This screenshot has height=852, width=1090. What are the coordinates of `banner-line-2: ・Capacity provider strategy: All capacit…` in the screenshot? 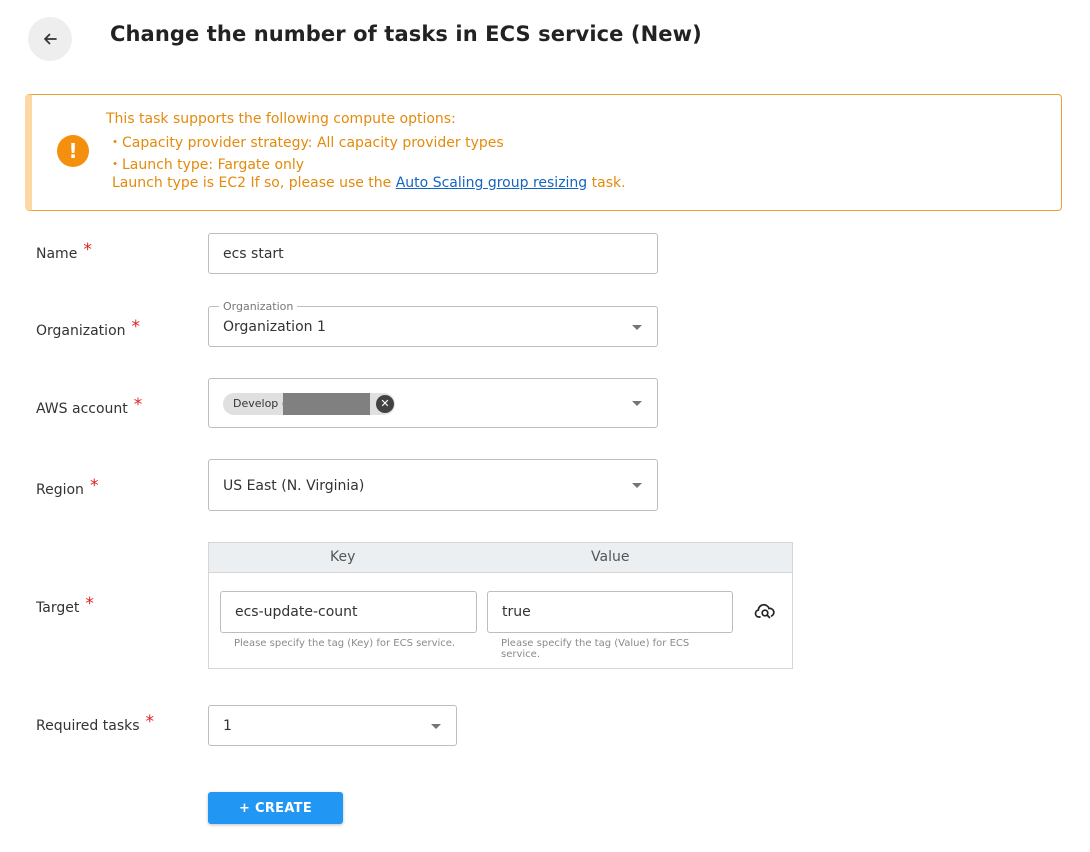 It's located at (306, 143).